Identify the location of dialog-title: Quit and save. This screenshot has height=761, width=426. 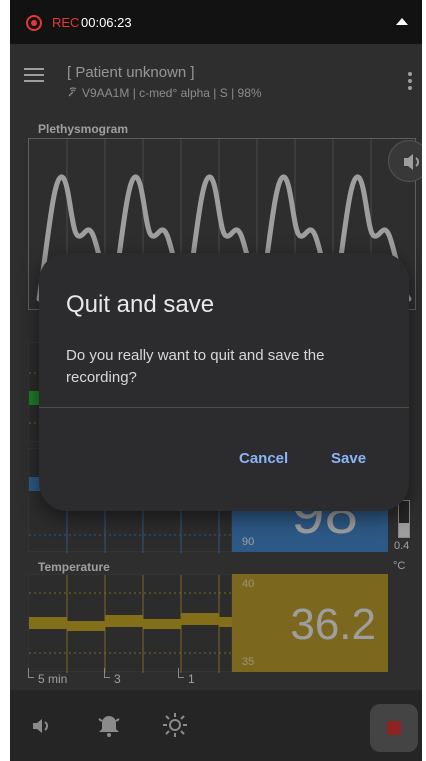
(140, 304).